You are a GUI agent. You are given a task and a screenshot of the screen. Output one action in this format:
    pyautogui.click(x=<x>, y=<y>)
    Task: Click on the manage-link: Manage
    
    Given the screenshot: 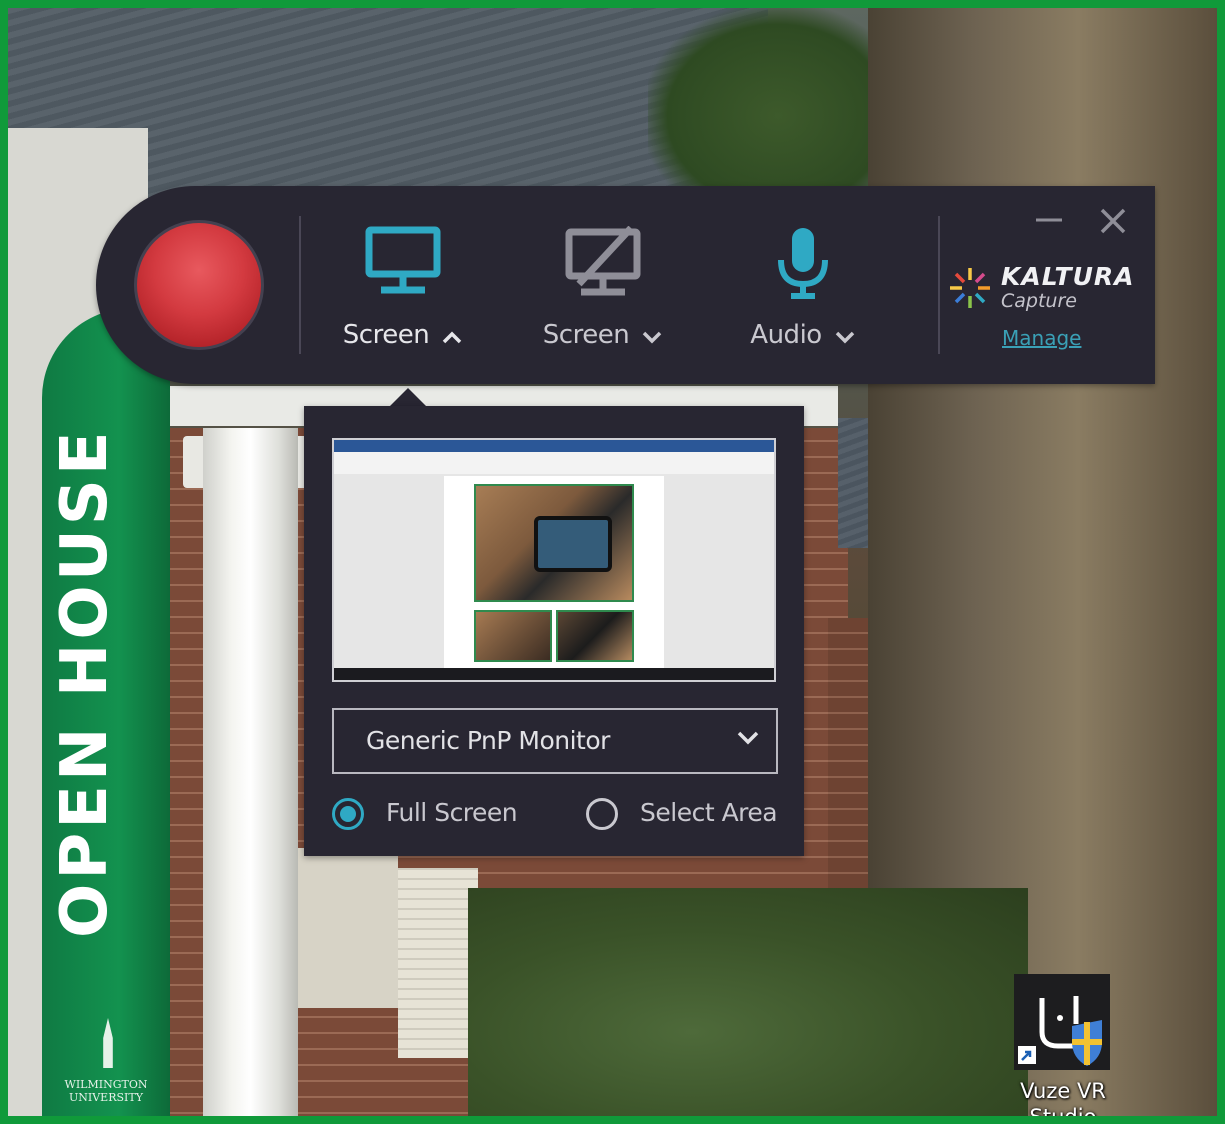 What is the action you would take?
    pyautogui.click(x=1041, y=338)
    